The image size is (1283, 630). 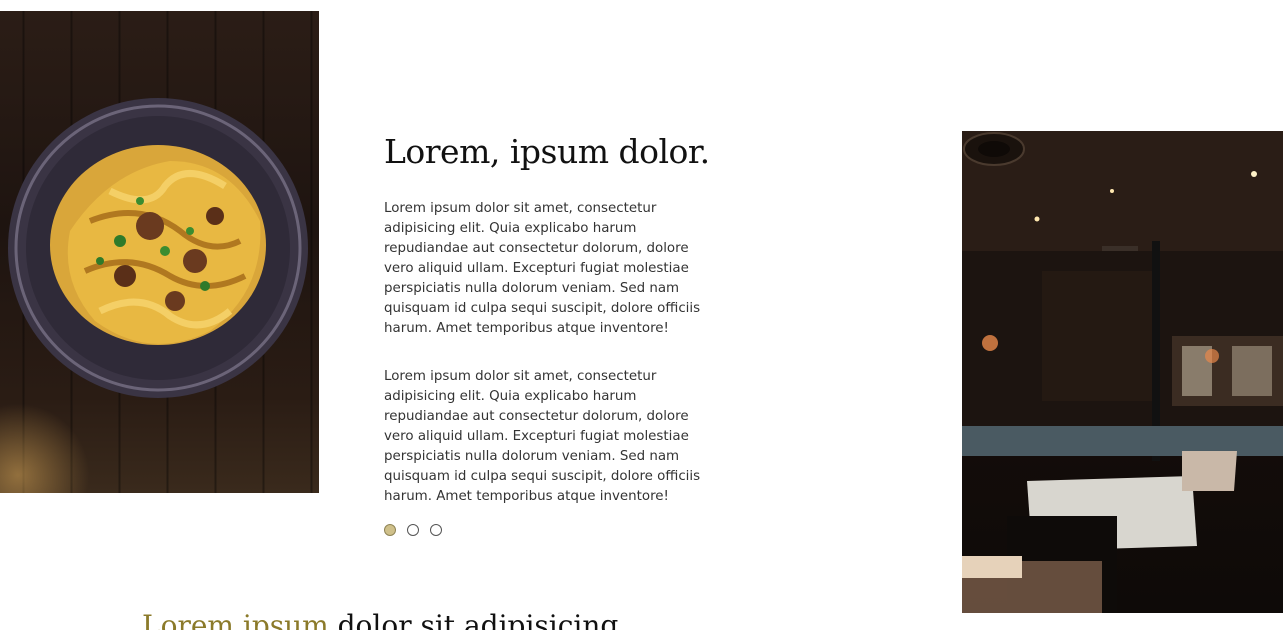 I want to click on carousel-dots, so click(x=554, y=530).